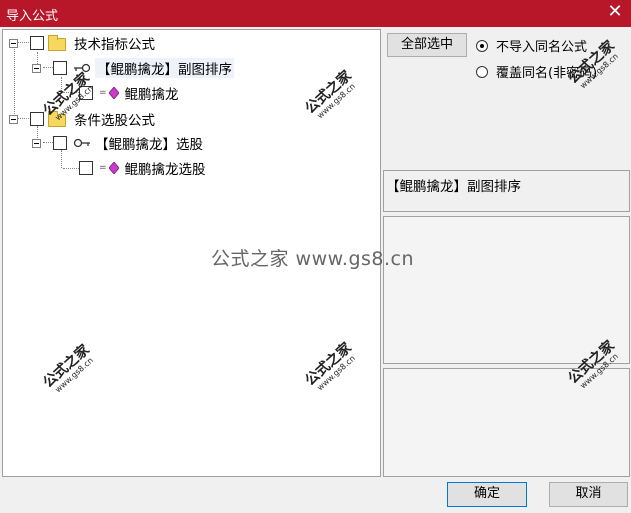  I want to click on folder-icon, so click(57, 42).